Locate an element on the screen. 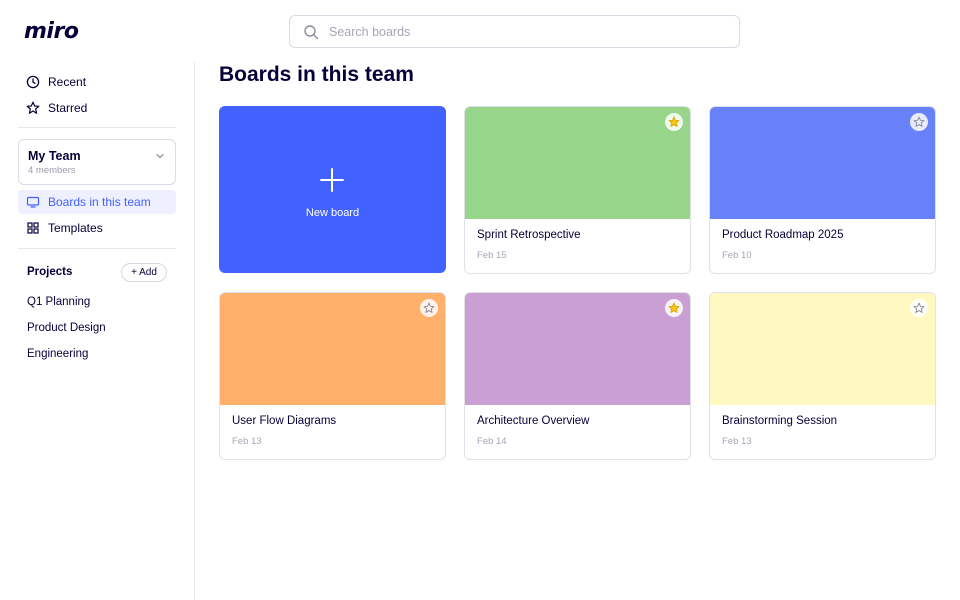  grid-icon is located at coordinates (33, 228).